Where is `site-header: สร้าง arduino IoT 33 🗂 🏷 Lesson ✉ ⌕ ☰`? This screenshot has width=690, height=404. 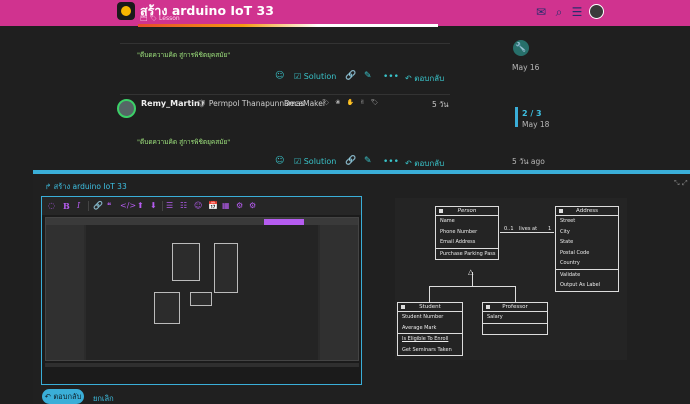 site-header: สร้าง arduino IoT 33 🗂 🏷 Lesson ✉ ⌕ ☰ is located at coordinates (345, 13).